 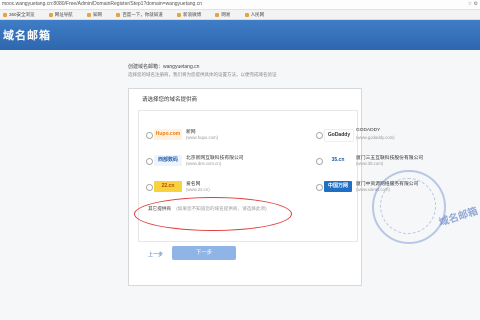 I want to click on favorites-bar: 360安全浏览 网址导航 知网 百度一下，你就知道 新浪微博 网易 人民网, so click(x=240, y=15).